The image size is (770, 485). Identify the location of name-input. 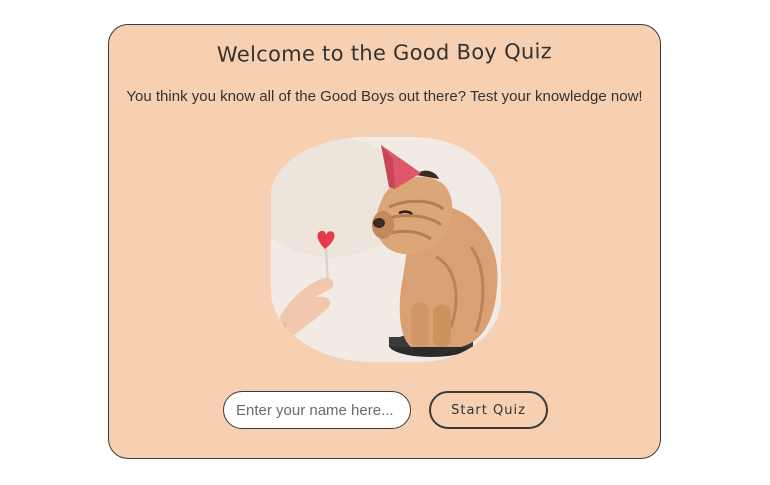
(317, 410).